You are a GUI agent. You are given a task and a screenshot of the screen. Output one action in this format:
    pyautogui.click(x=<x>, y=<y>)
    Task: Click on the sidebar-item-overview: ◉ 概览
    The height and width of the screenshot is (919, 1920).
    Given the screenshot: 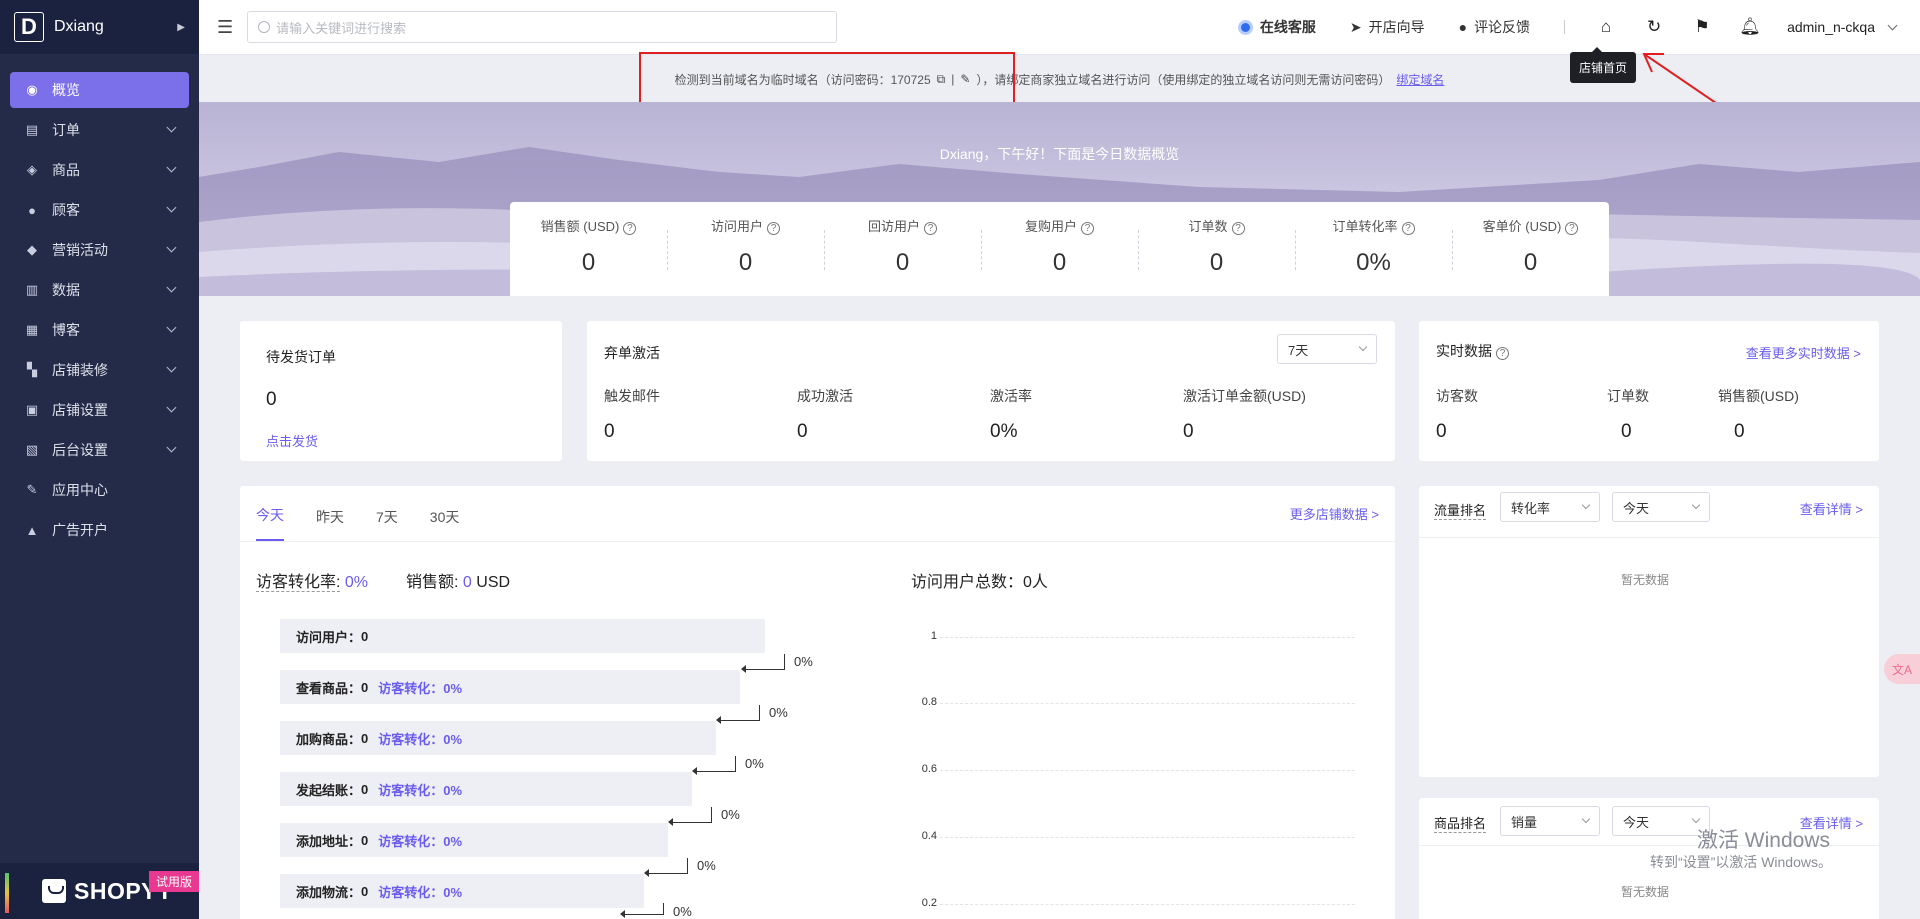 What is the action you would take?
    pyautogui.click(x=99, y=90)
    